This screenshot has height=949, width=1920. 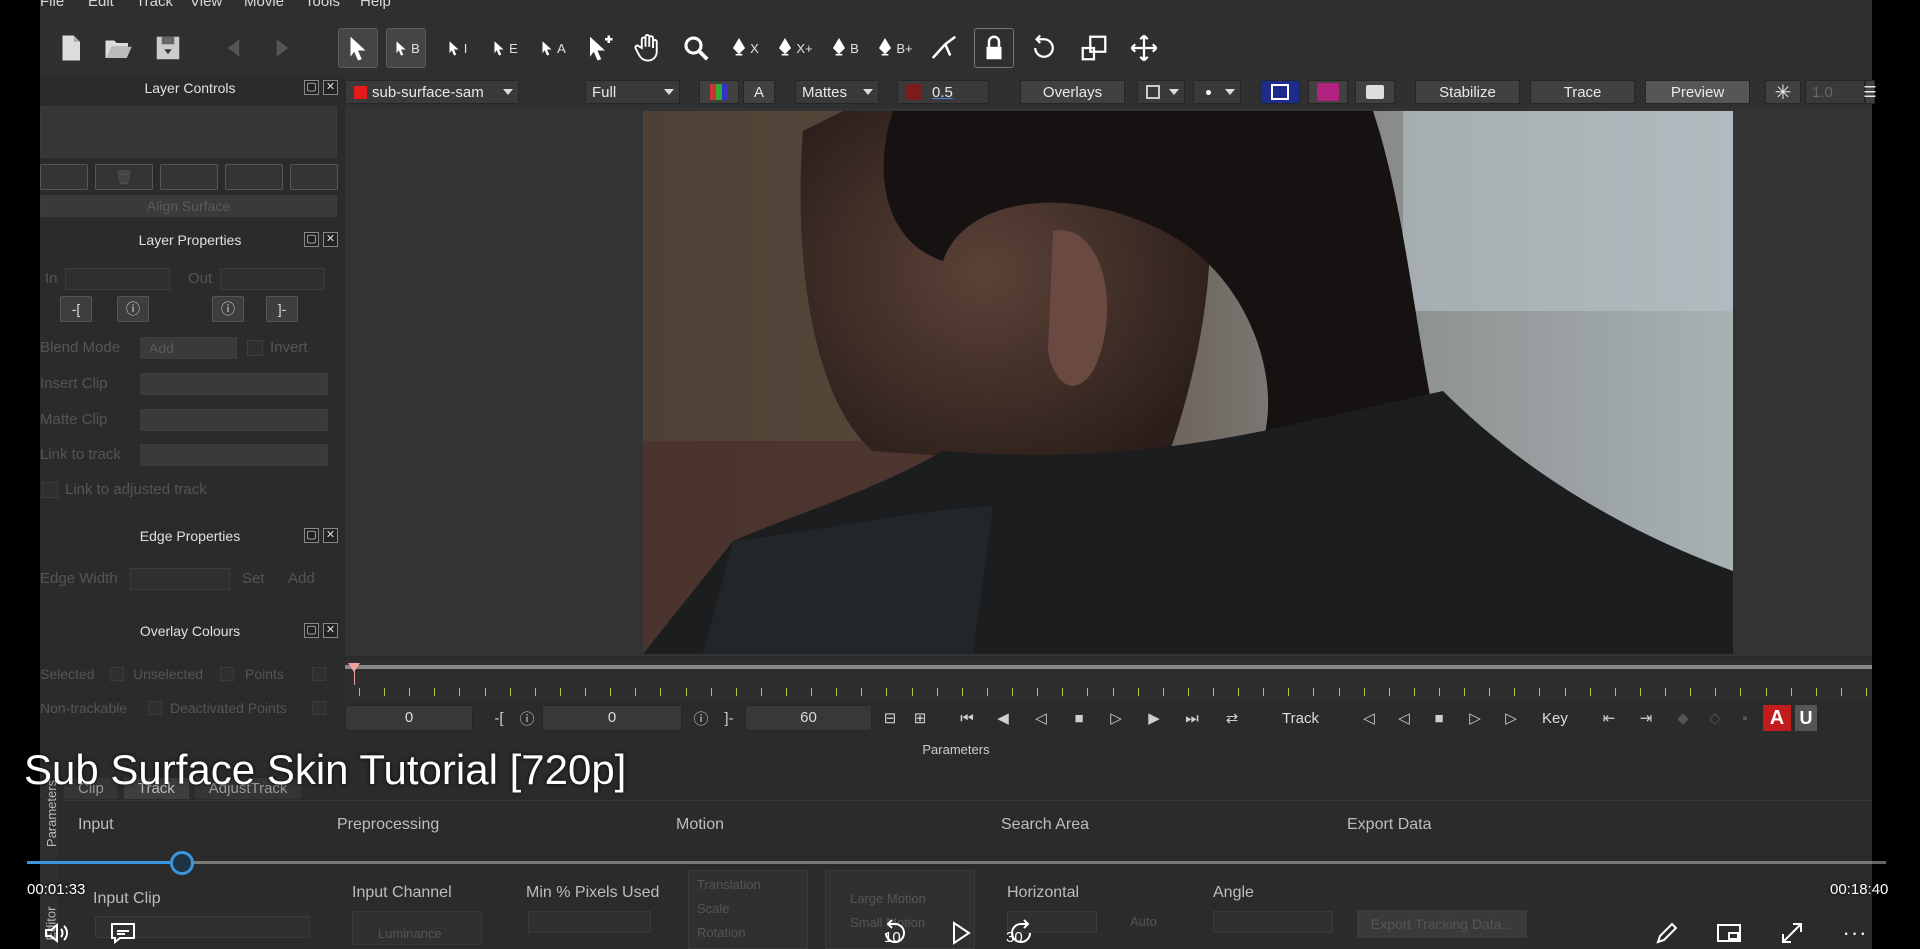 What do you see at coordinates (1072, 92) in the screenshot?
I see `overlays-button: Overlays` at bounding box center [1072, 92].